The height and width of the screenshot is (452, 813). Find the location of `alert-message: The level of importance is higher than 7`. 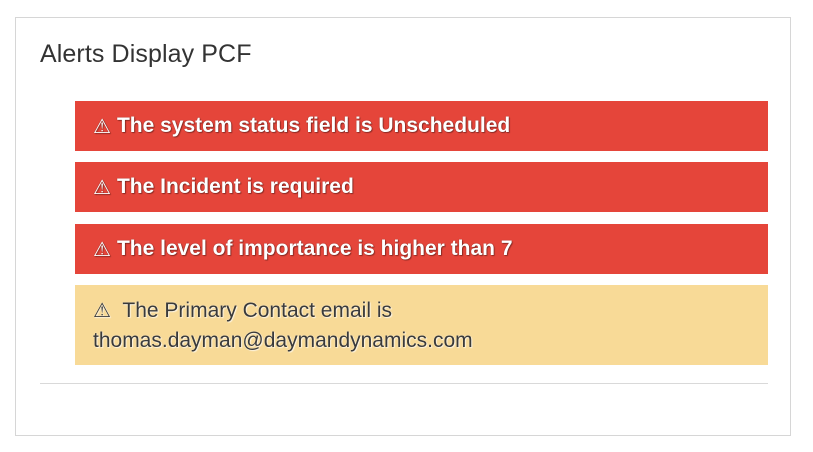

alert-message: The level of importance is higher than 7 is located at coordinates (314, 248).